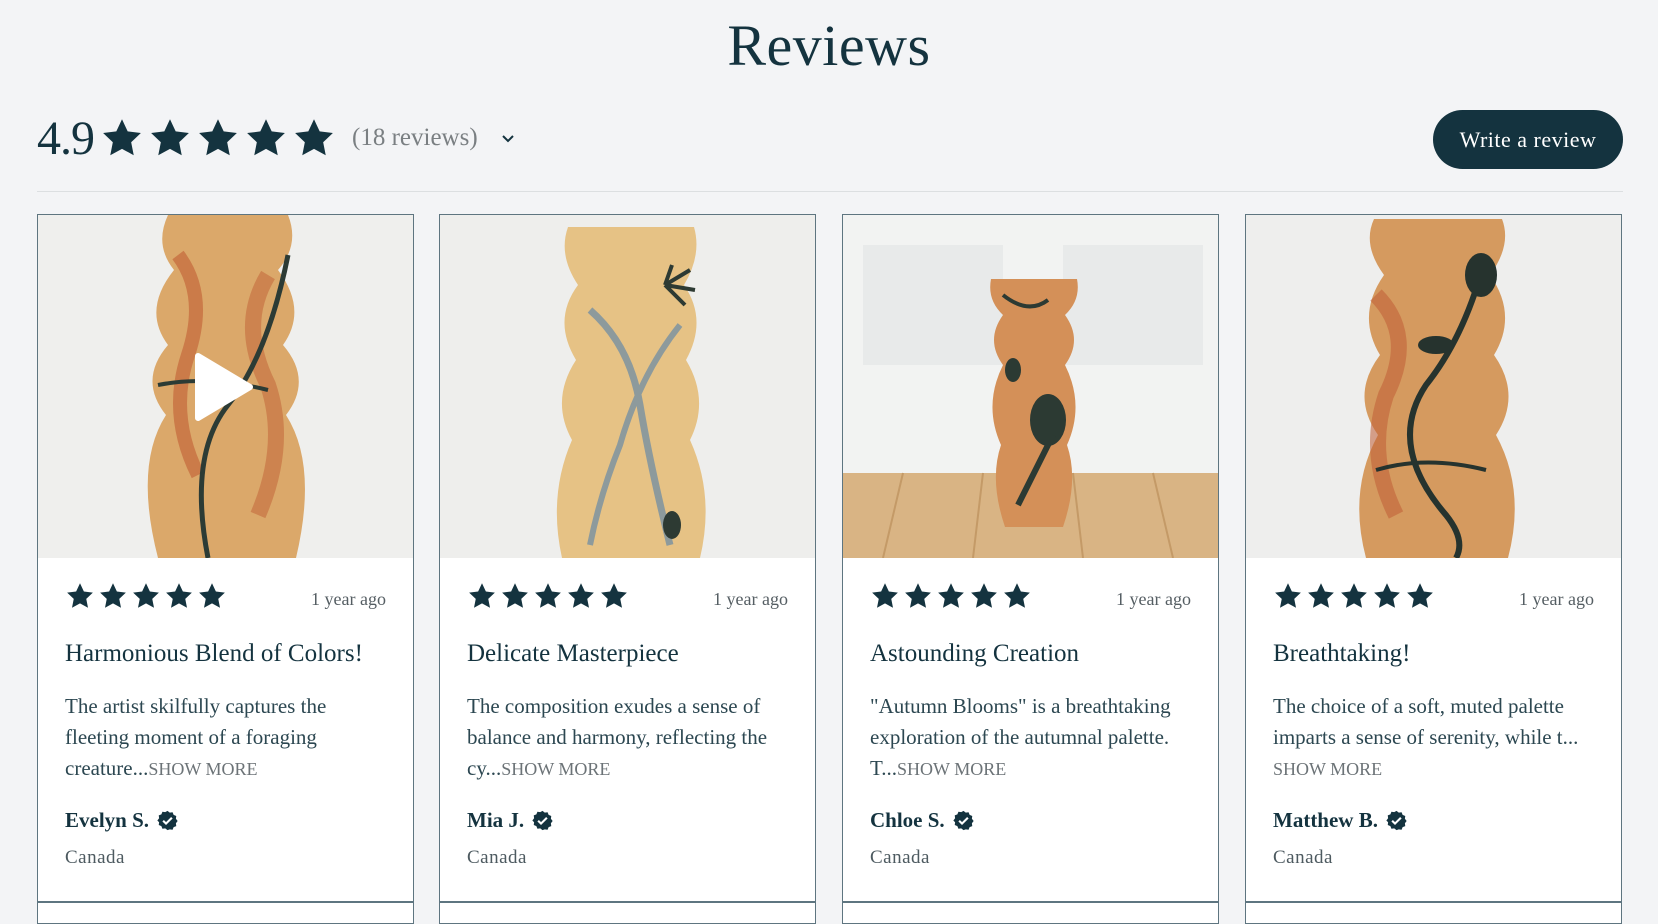 The height and width of the screenshot is (924, 1658). Describe the element at coordinates (1342, 653) in the screenshot. I see `review-title: Breathtaking!` at that location.